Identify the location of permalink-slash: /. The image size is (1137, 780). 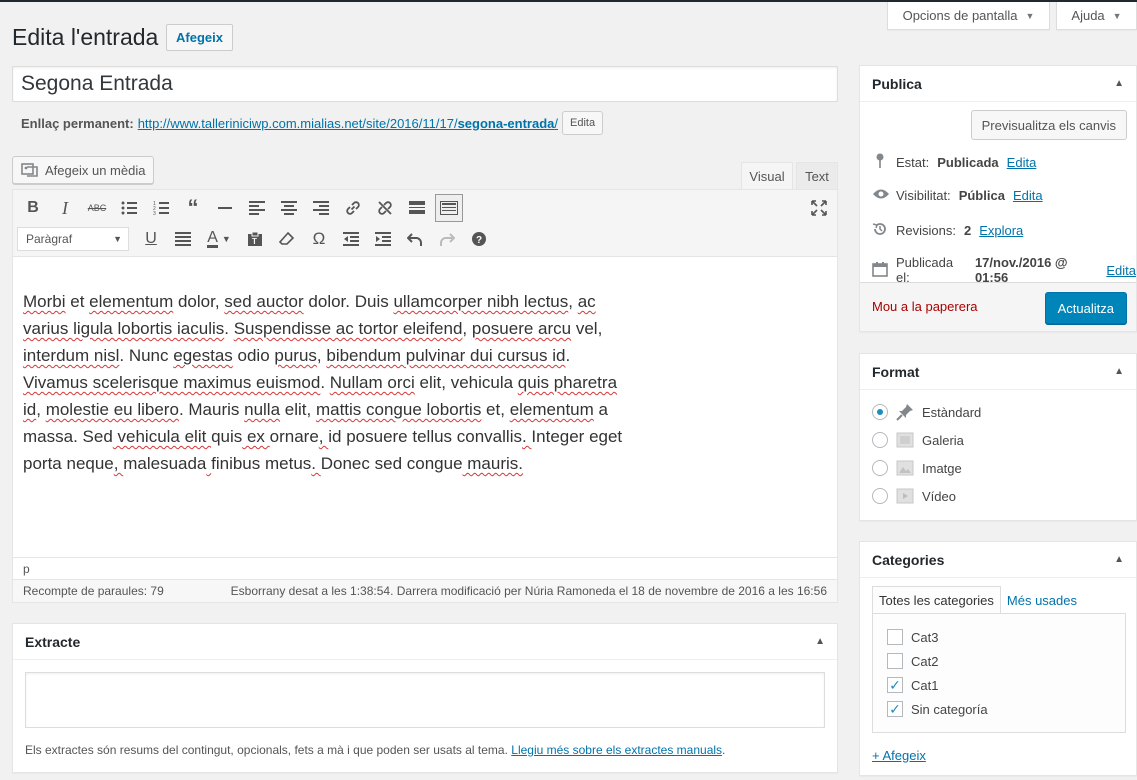
(556, 123).